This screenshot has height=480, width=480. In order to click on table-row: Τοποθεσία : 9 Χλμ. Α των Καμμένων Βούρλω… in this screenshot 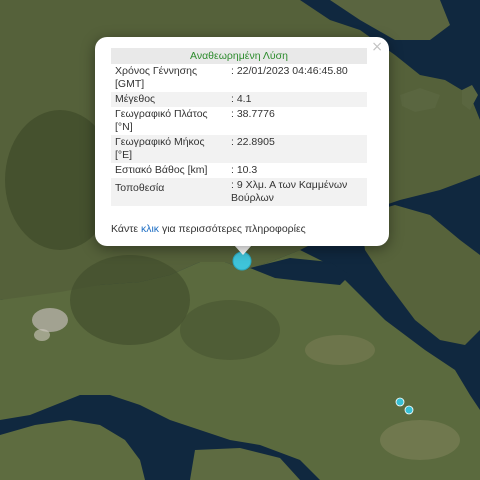, I will do `click(239, 192)`.